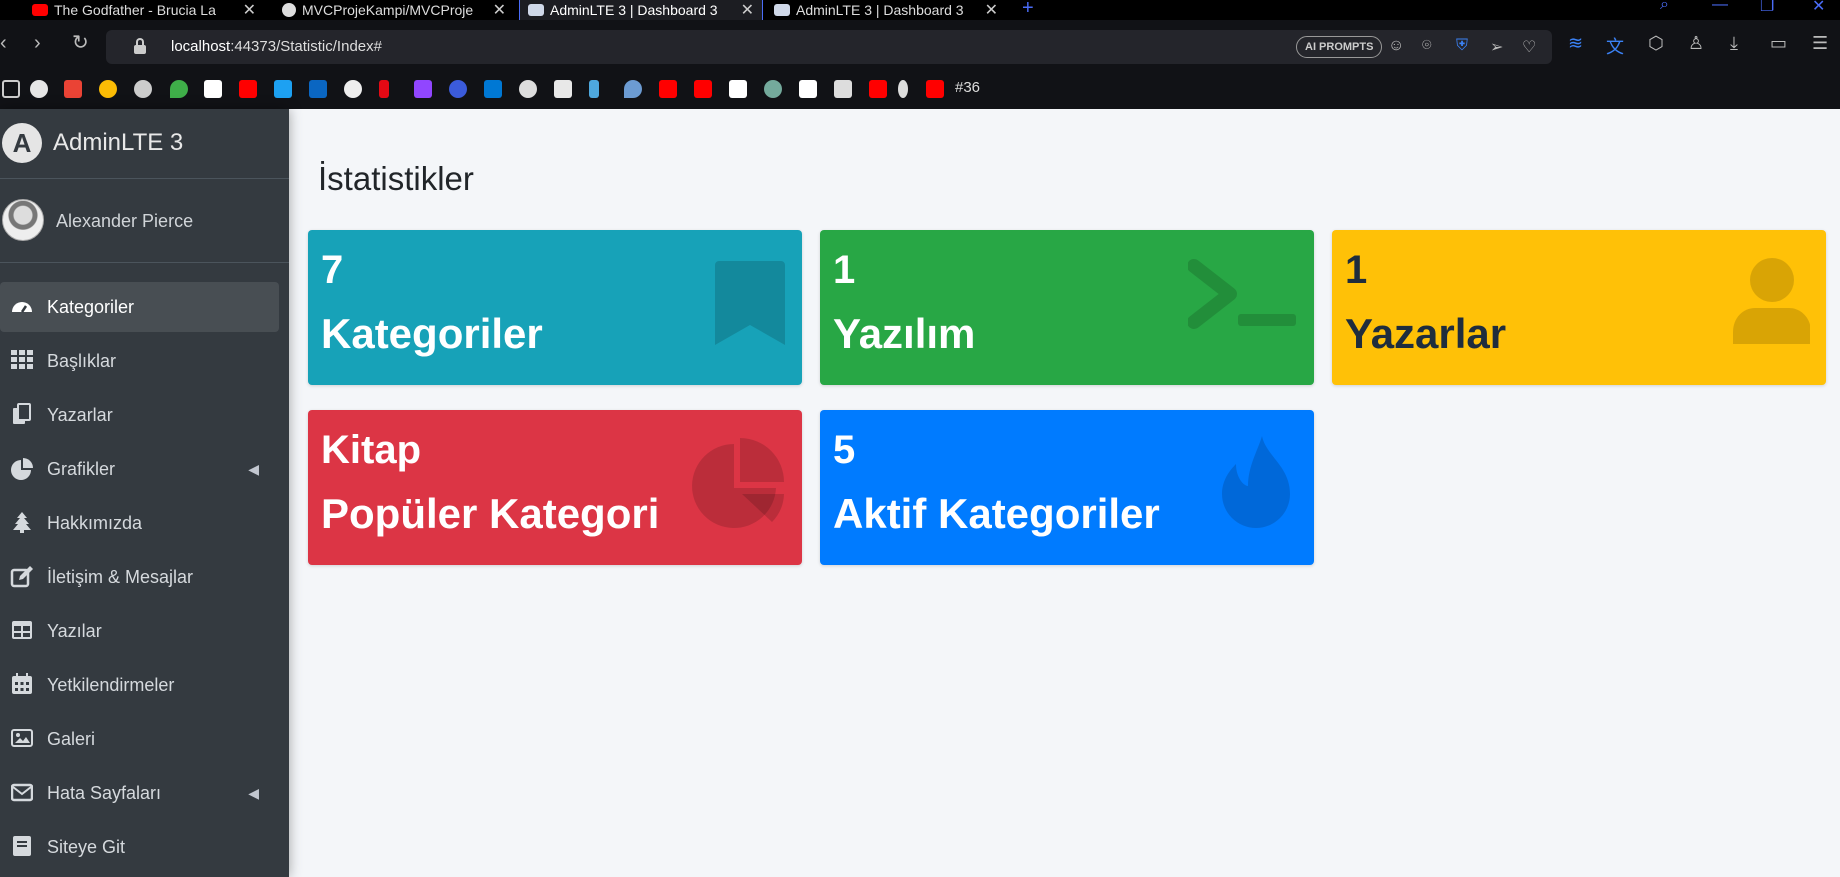  Describe the element at coordinates (276, 46) in the screenshot. I see `url-text: localhost:44373/Statistic/Index#` at that location.